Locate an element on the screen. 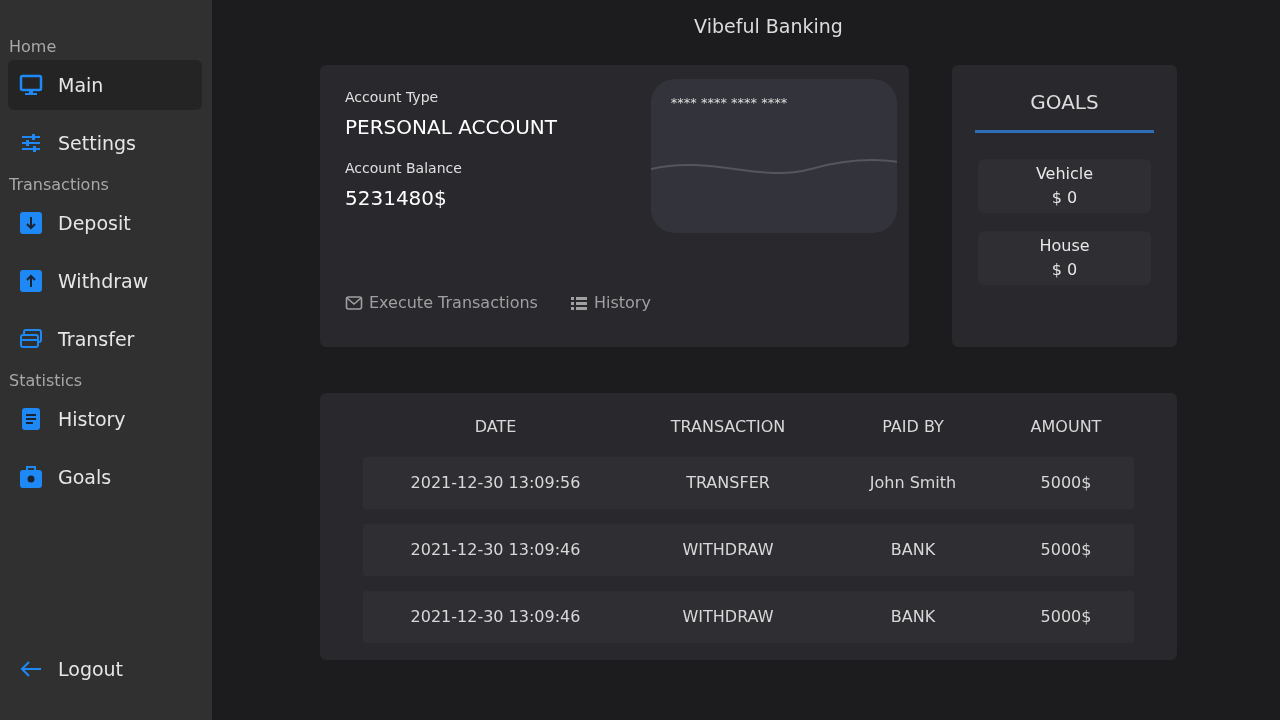 This screenshot has width=1280, height=720. section-heading: Home is located at coordinates (33, 47).